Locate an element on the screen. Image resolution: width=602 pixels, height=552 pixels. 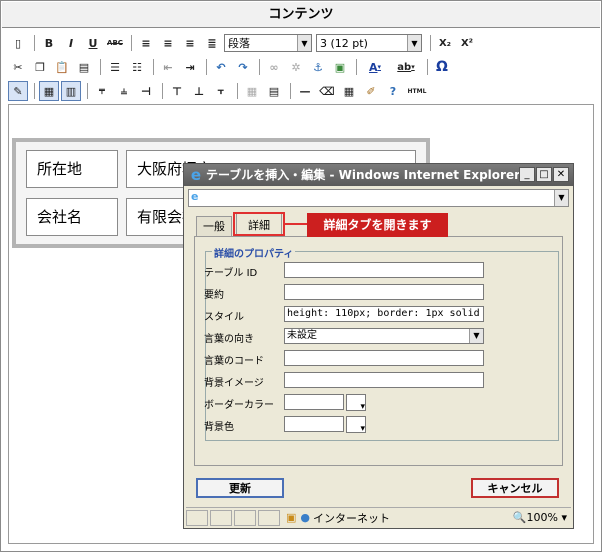
background-image-input is located at coordinates (384, 380).